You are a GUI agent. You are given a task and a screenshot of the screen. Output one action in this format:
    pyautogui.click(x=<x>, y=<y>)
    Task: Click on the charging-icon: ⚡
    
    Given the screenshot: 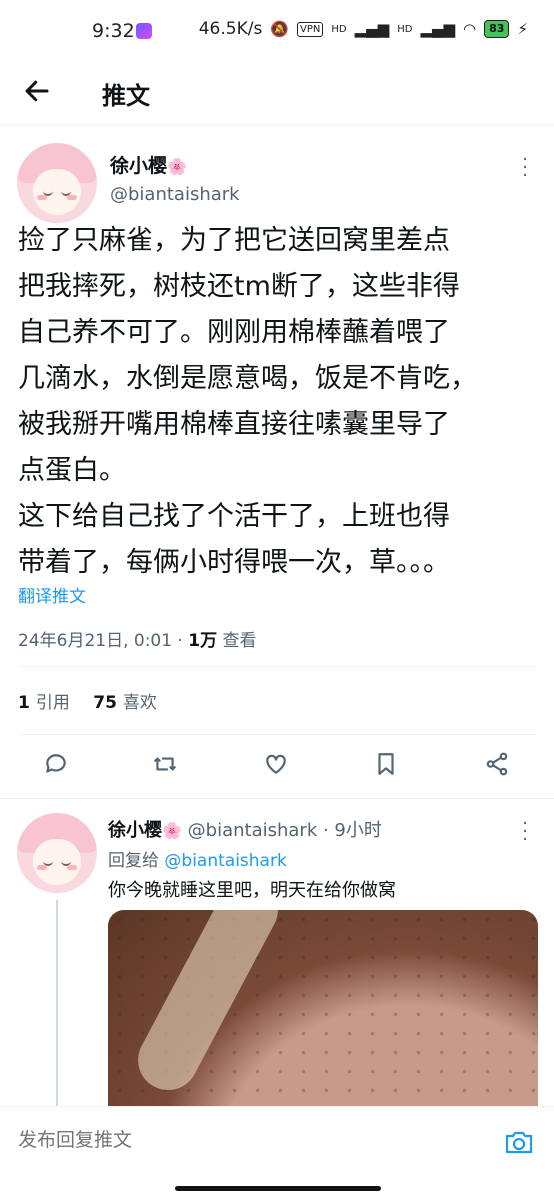 What is the action you would take?
    pyautogui.click(x=522, y=29)
    